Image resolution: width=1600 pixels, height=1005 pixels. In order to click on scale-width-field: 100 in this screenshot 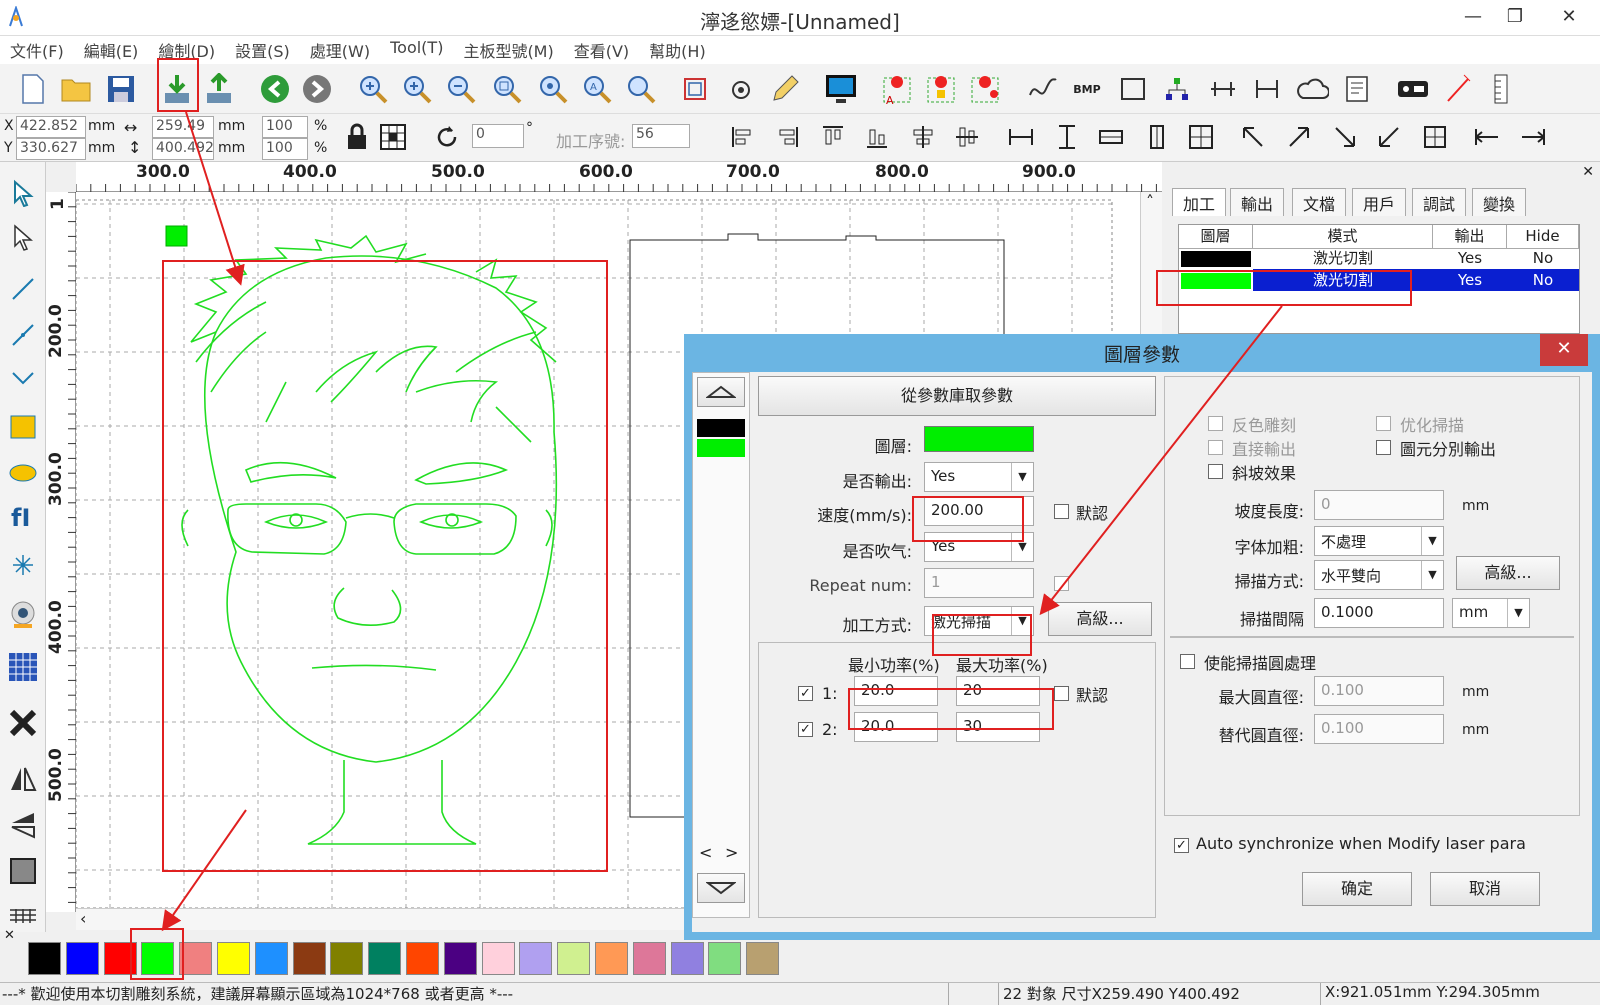, I will do `click(285, 127)`.